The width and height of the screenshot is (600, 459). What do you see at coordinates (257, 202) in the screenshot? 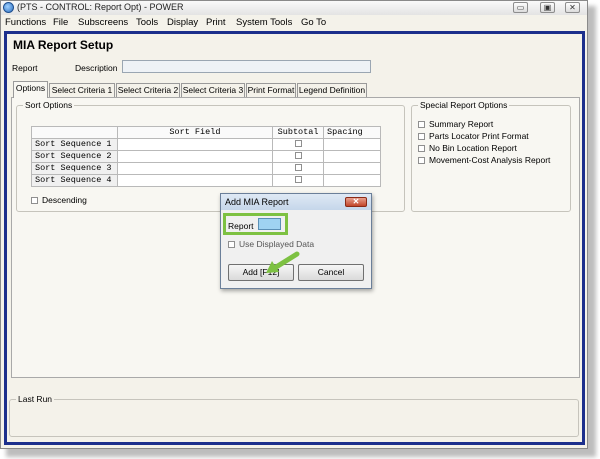
I see `dialog-title: Add MIA Report` at bounding box center [257, 202].